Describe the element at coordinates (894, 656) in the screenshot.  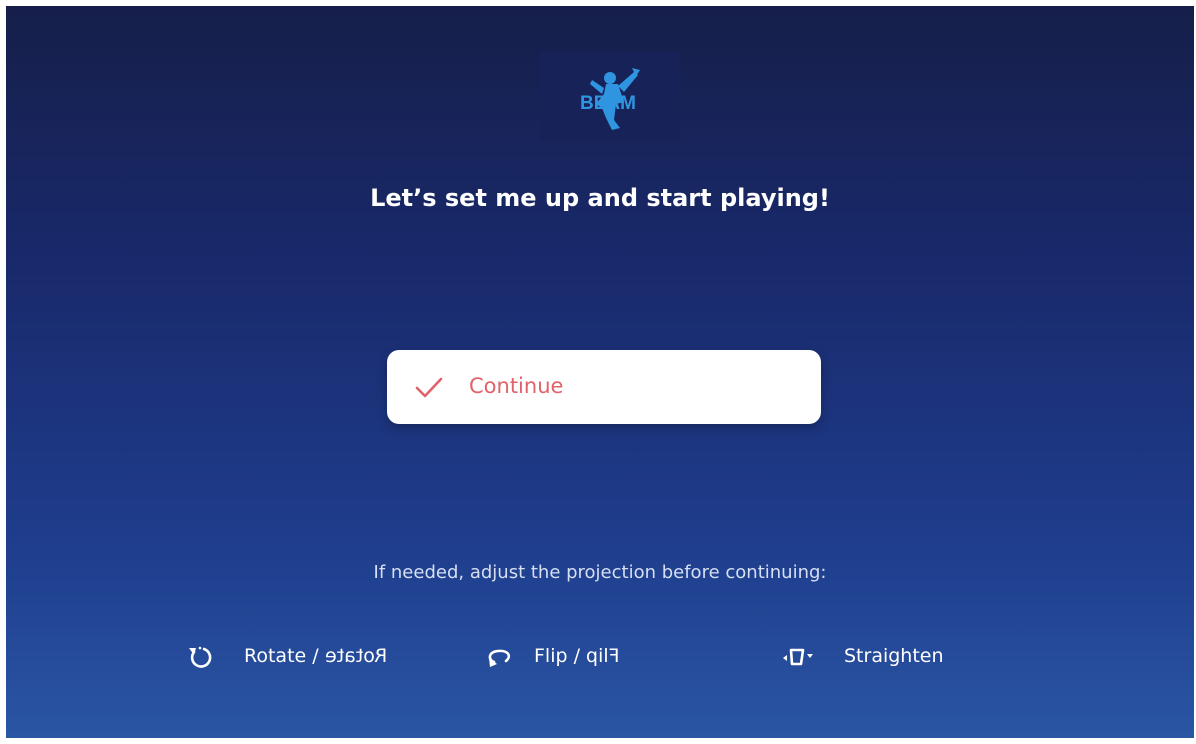
I see `straighten-label: Straighten` at that location.